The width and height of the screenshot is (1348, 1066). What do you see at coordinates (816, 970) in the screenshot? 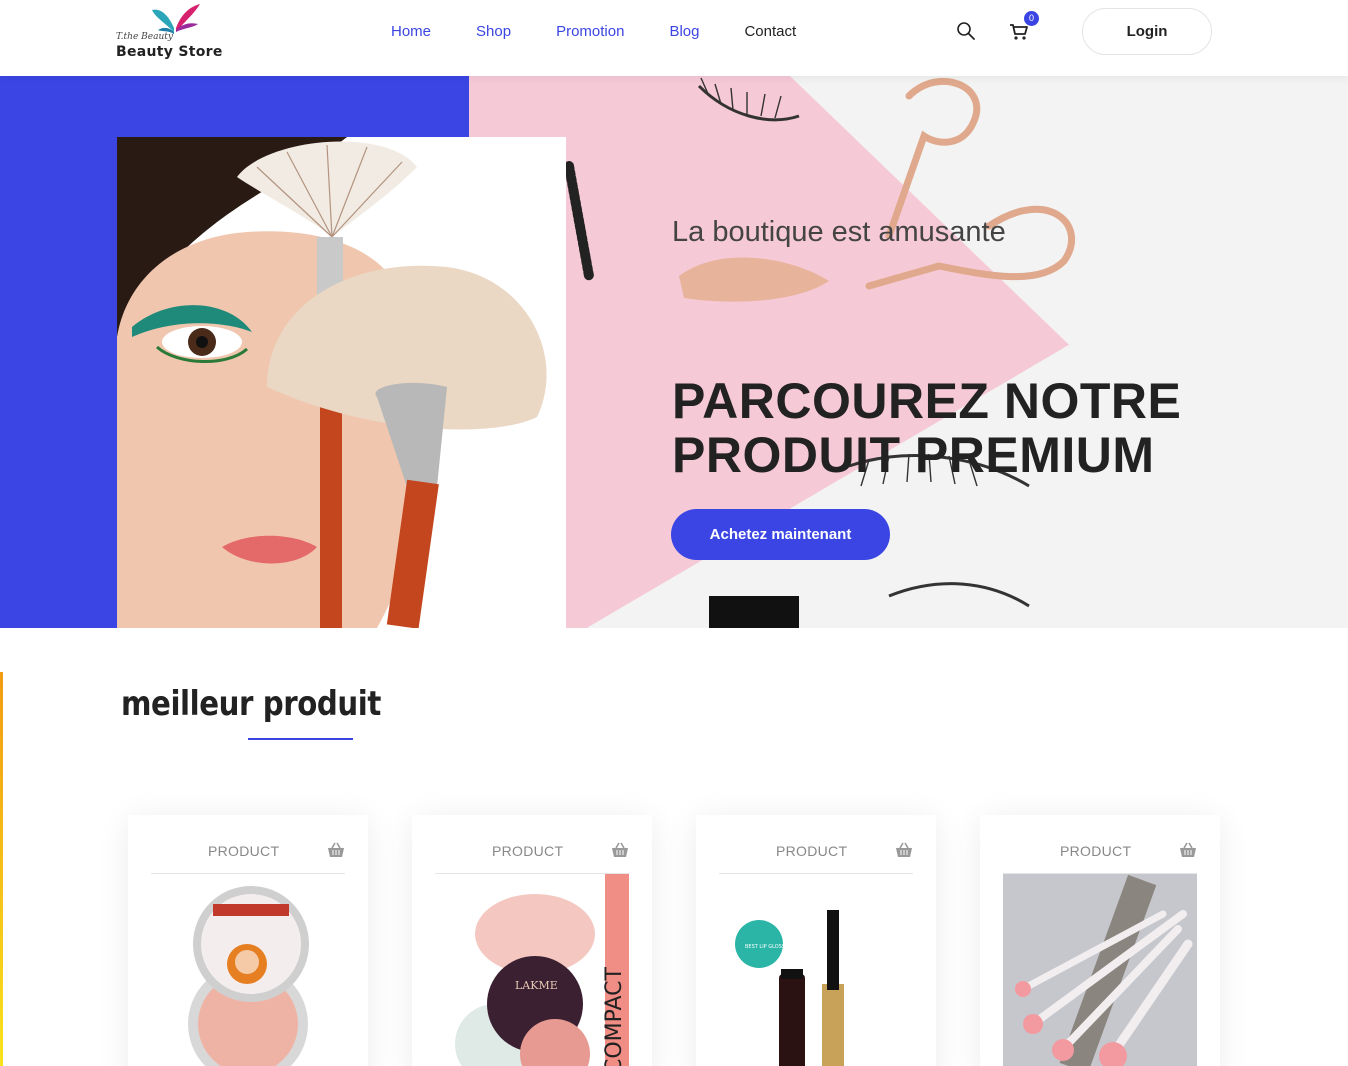
I see `product-image: BEST LIP GLOSS` at bounding box center [816, 970].